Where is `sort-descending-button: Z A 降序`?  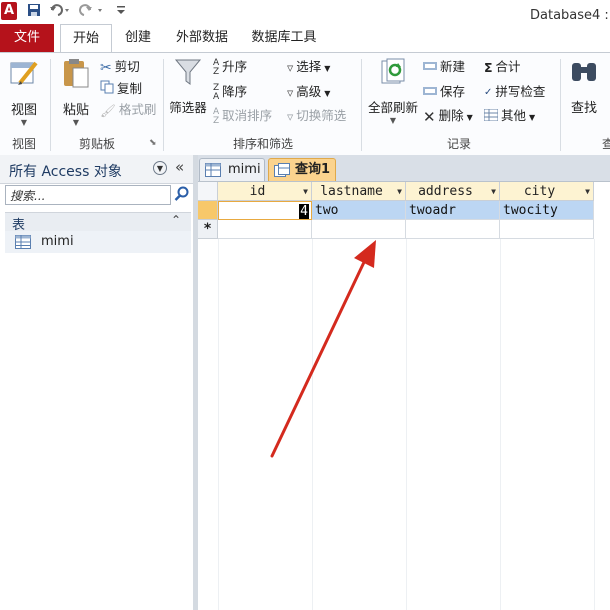
sort-descending-button: Z A 降序 is located at coordinates (230, 92).